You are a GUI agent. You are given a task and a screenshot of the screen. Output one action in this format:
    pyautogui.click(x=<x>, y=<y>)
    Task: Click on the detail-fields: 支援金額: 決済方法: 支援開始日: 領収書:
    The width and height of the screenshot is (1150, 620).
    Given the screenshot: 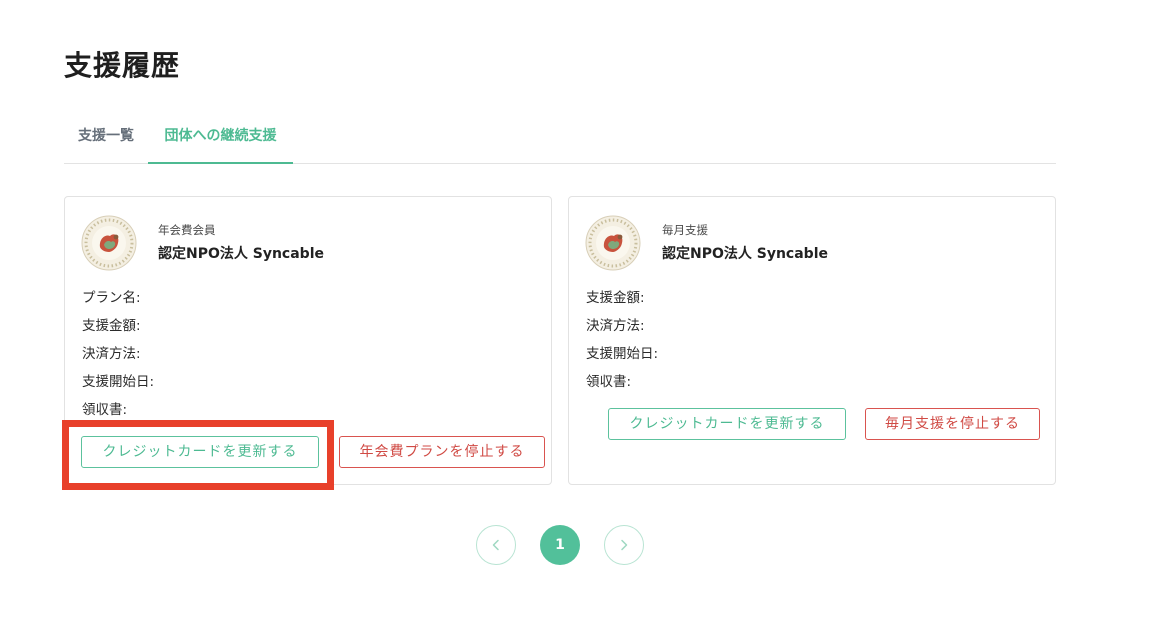 What is the action you would take?
    pyautogui.click(x=622, y=343)
    